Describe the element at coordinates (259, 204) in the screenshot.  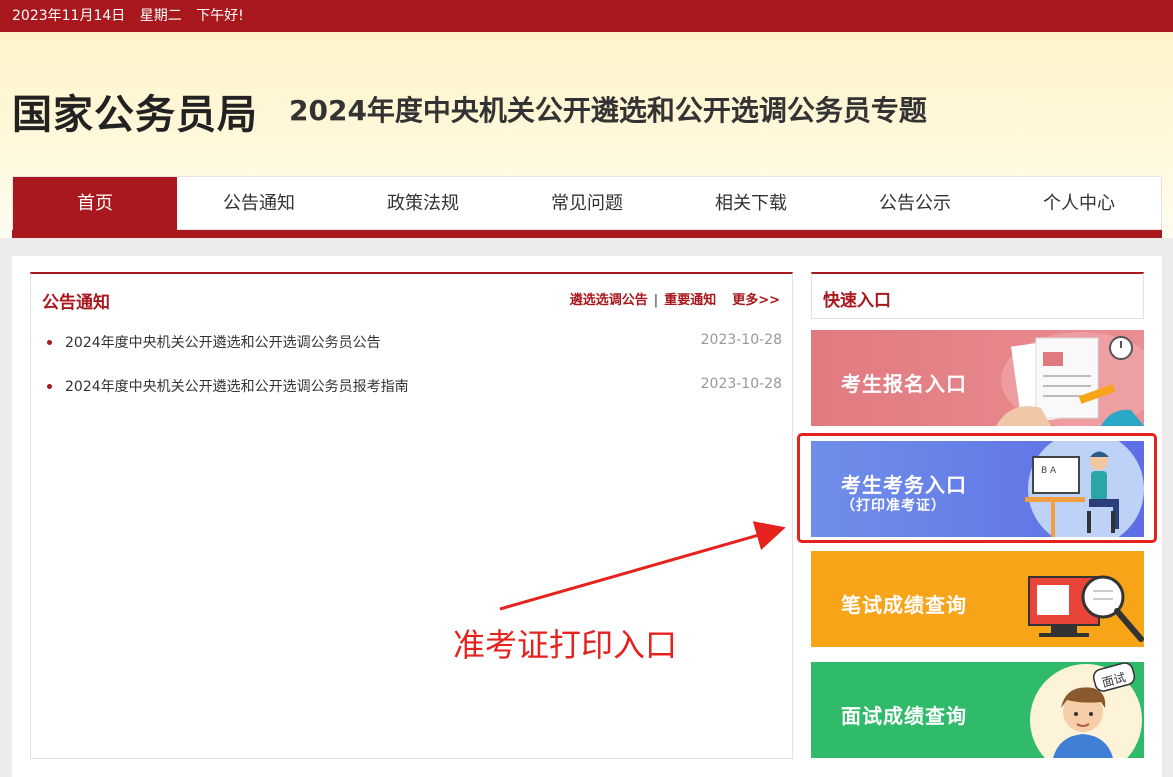
I see `nav-item-notices: 公告通知` at that location.